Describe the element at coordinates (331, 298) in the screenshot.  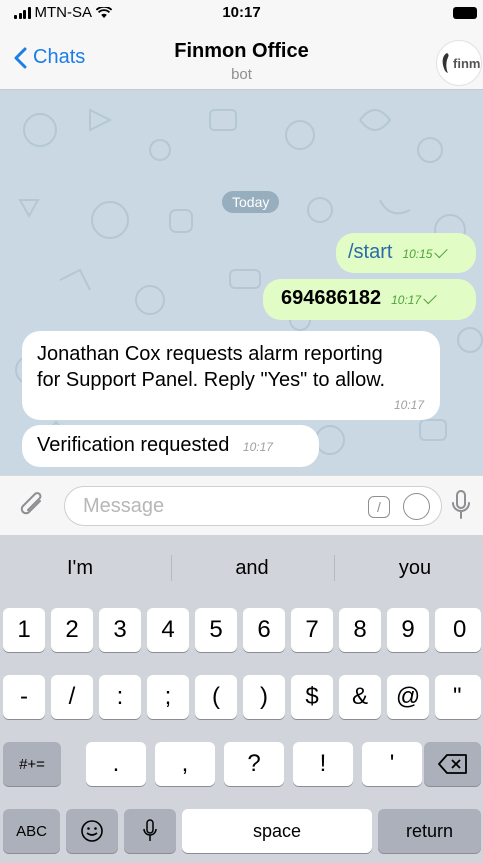
I see `message-text: 694686182` at that location.